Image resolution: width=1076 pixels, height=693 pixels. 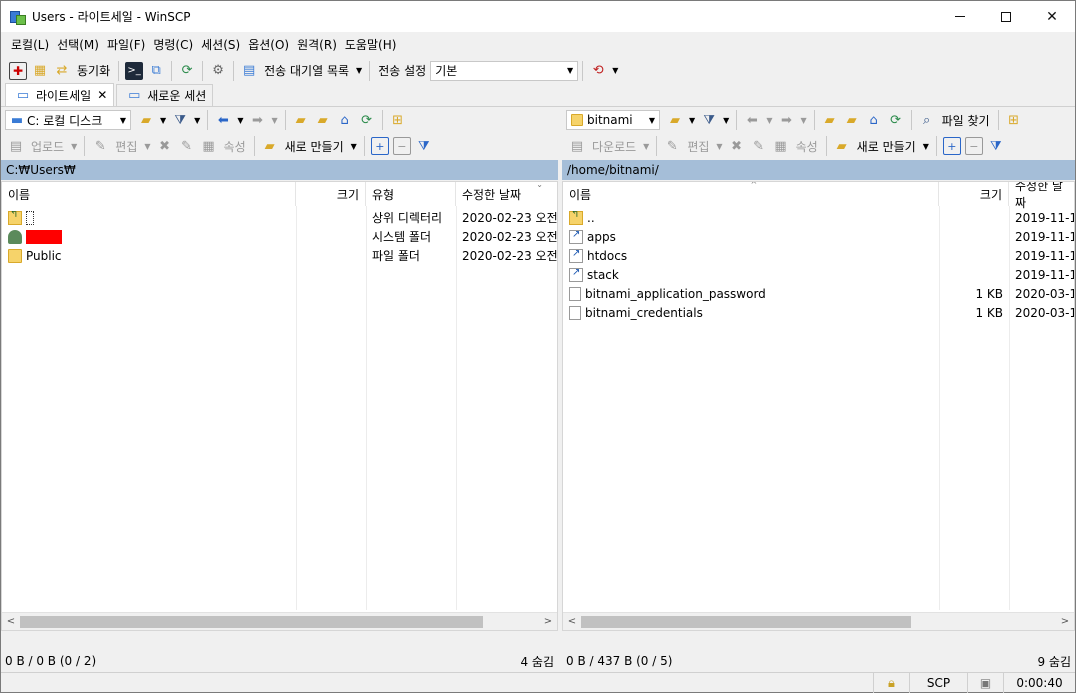 I want to click on transfer-preset-select: 기본 ▼, so click(x=504, y=70).